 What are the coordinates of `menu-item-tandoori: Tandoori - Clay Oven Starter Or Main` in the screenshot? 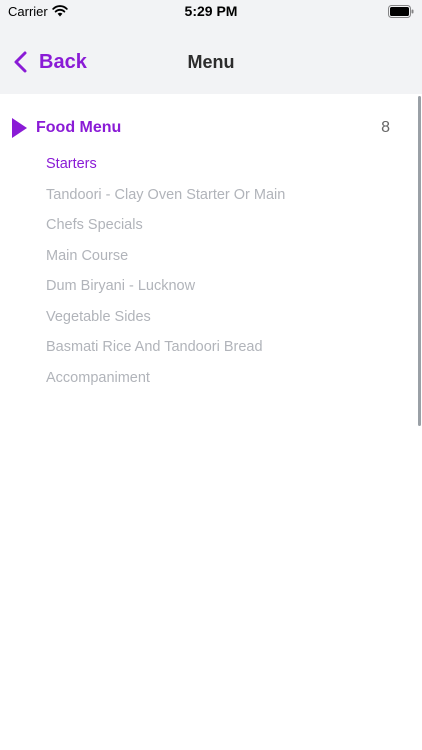 It's located at (165, 200).